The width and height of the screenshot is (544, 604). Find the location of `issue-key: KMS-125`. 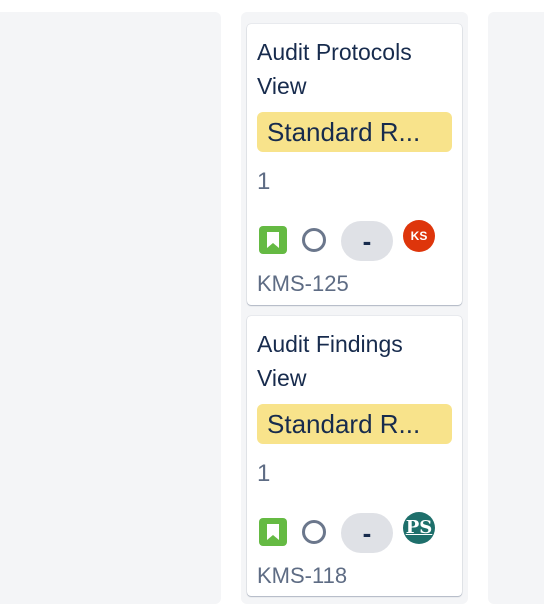

issue-key: KMS-125 is located at coordinates (303, 284).